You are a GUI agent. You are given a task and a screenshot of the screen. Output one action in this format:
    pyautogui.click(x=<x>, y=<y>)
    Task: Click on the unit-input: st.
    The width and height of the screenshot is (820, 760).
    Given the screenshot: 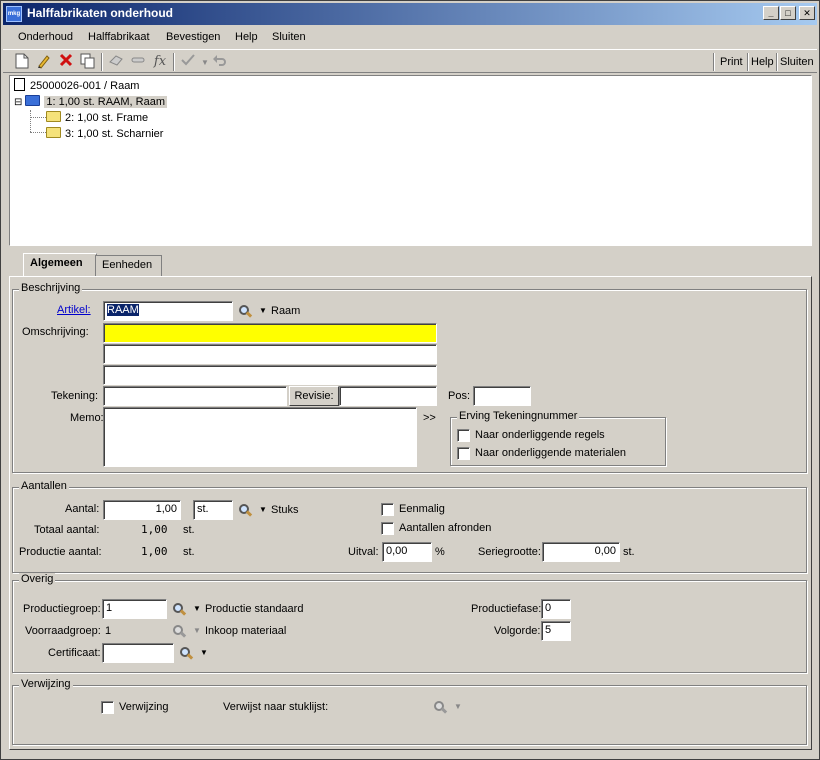 What is the action you would take?
    pyautogui.click(x=213, y=510)
    